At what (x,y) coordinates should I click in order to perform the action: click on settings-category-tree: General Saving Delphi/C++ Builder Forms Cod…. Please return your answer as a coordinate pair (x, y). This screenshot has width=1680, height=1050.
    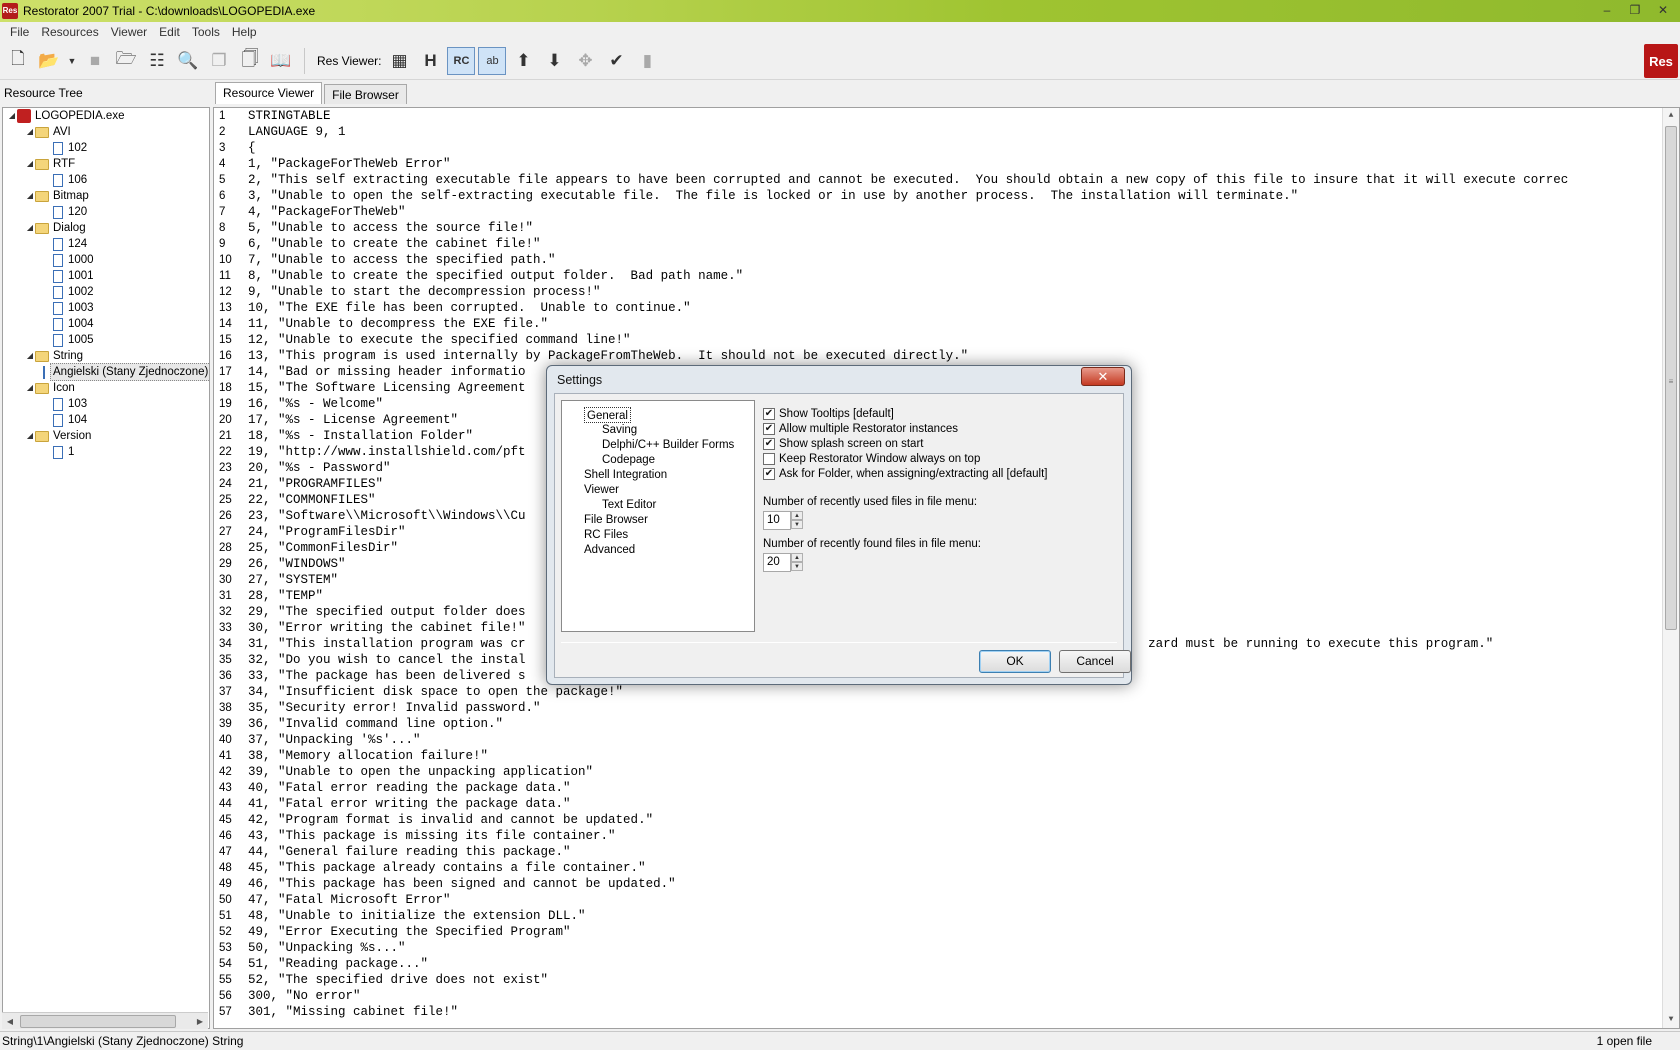
    Looking at the image, I should click on (658, 516).